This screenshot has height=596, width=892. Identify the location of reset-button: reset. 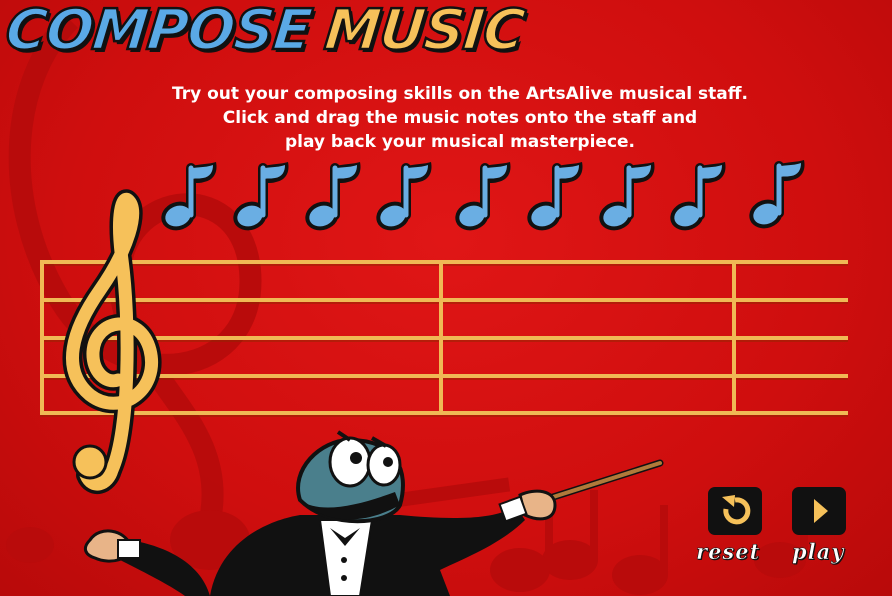
(741, 527).